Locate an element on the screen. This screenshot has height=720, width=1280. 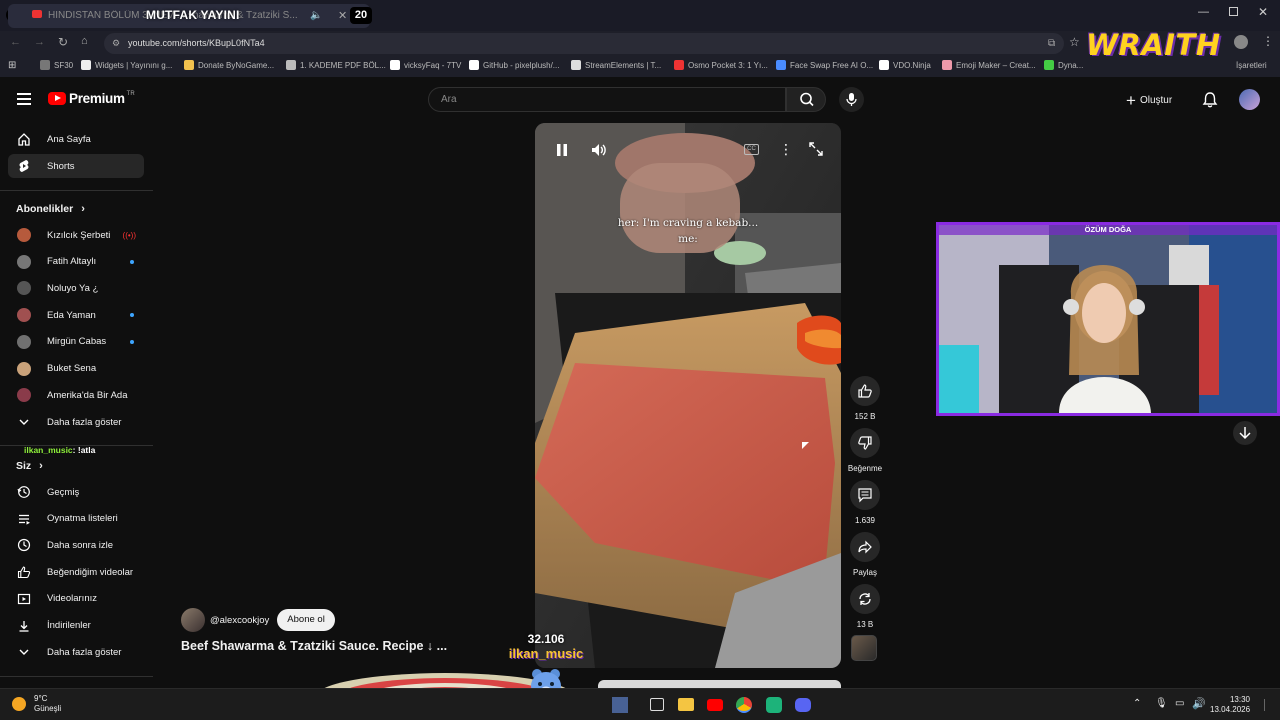
share-action: Paylaş is located at coordinates (865, 554).